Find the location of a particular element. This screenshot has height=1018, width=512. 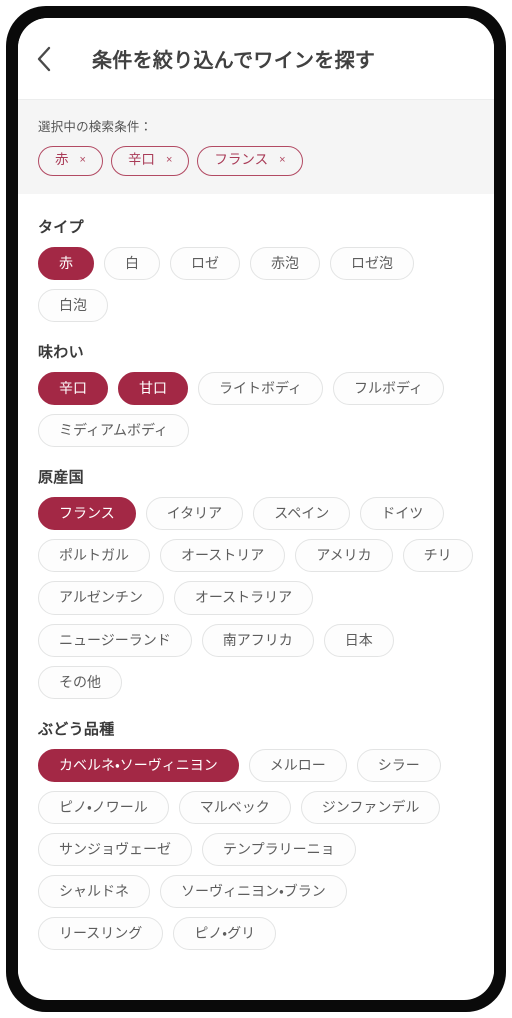

filter-option-chip: オーストラリア is located at coordinates (243, 598).